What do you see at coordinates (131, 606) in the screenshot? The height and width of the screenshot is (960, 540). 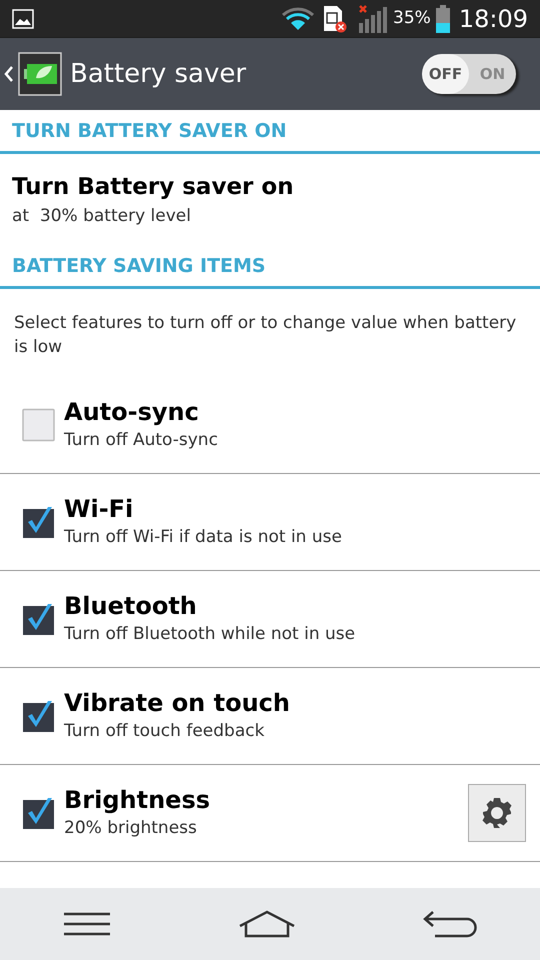 I see `item-title: Bluetooth` at bounding box center [131, 606].